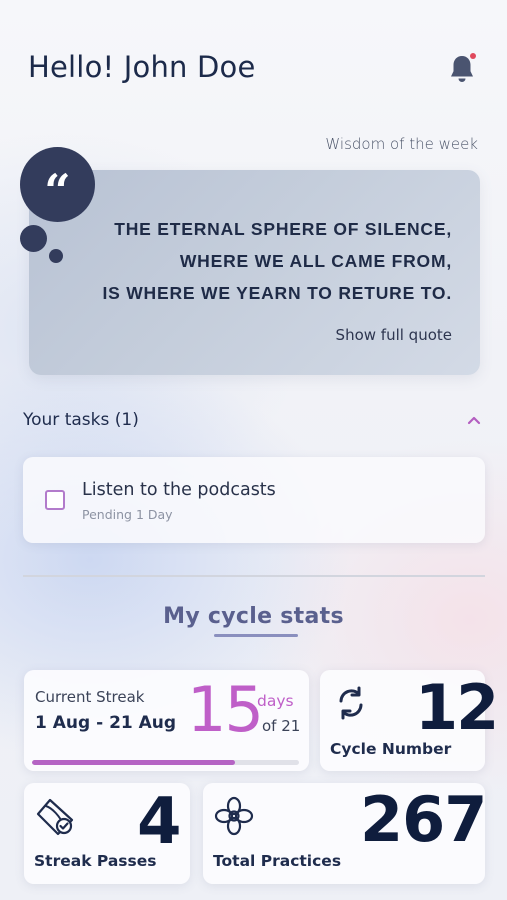  Describe the element at coordinates (81, 420) in the screenshot. I see `tasks-title: Your tasks (1)` at that location.